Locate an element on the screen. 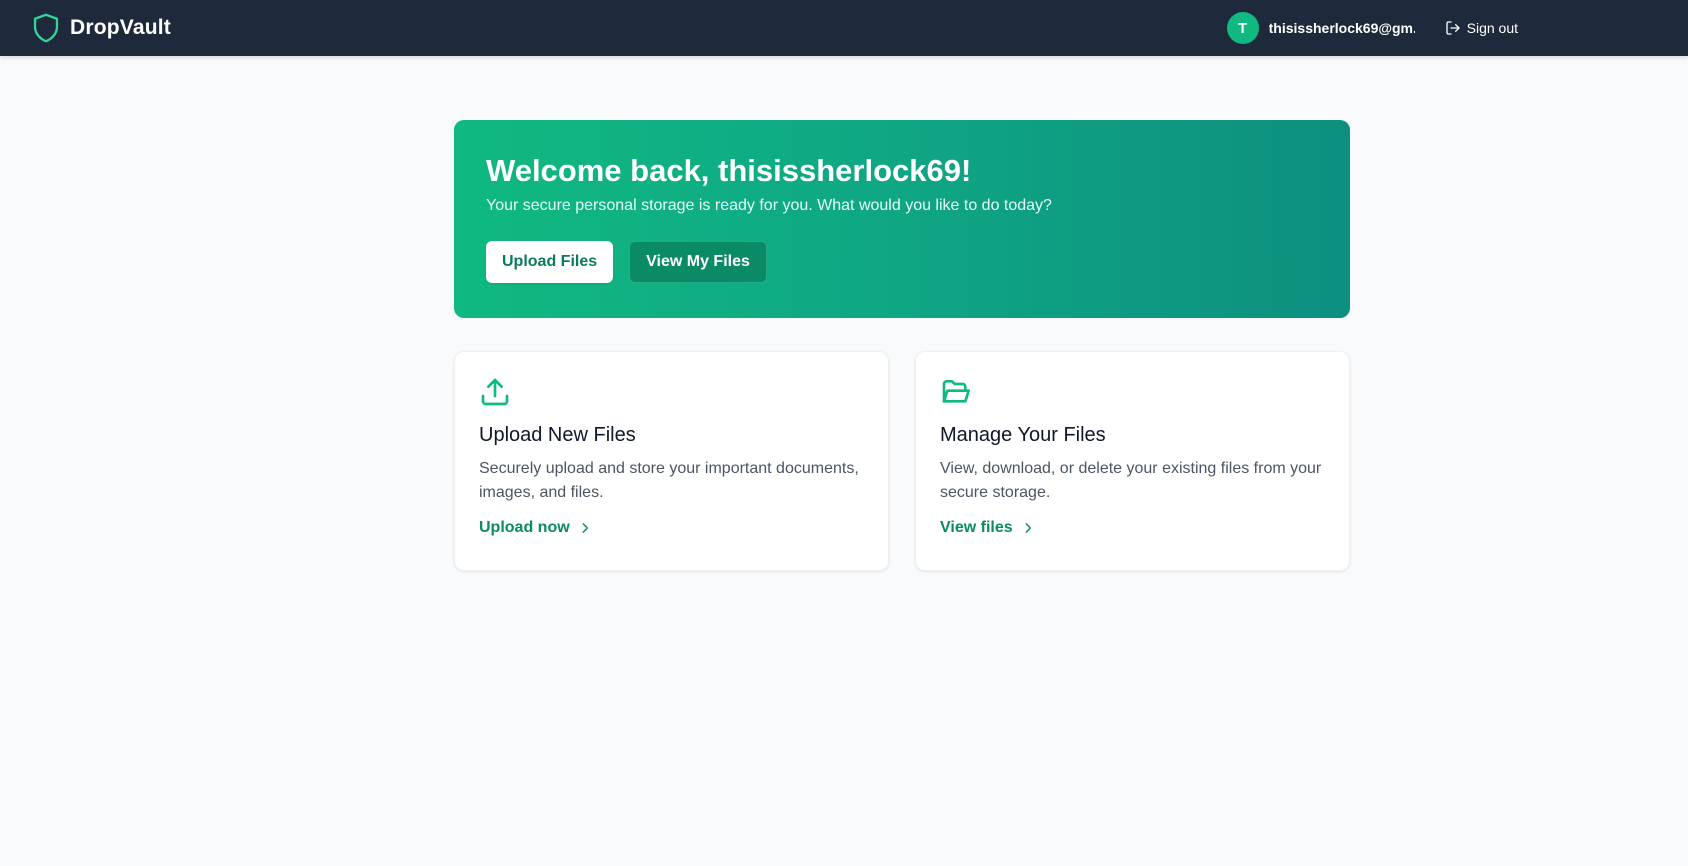 This screenshot has height=866, width=1688. welcome-title: Welcome back, thisissherlock69! is located at coordinates (729, 170).